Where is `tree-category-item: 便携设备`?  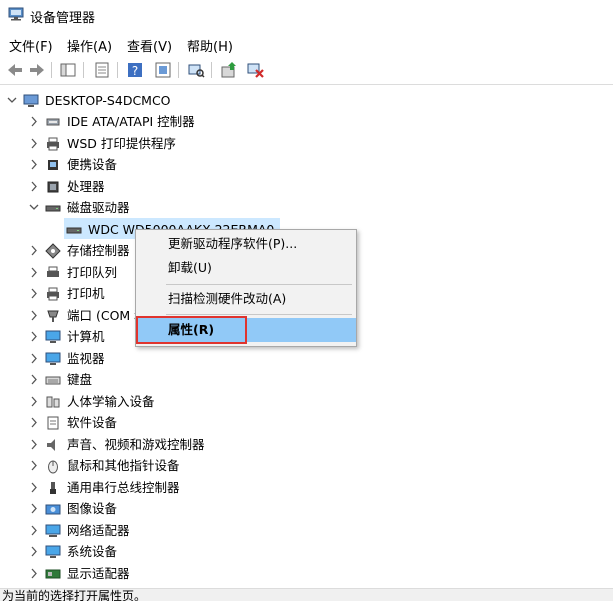
tree-category-item: 便携设备 is located at coordinates (150, 164).